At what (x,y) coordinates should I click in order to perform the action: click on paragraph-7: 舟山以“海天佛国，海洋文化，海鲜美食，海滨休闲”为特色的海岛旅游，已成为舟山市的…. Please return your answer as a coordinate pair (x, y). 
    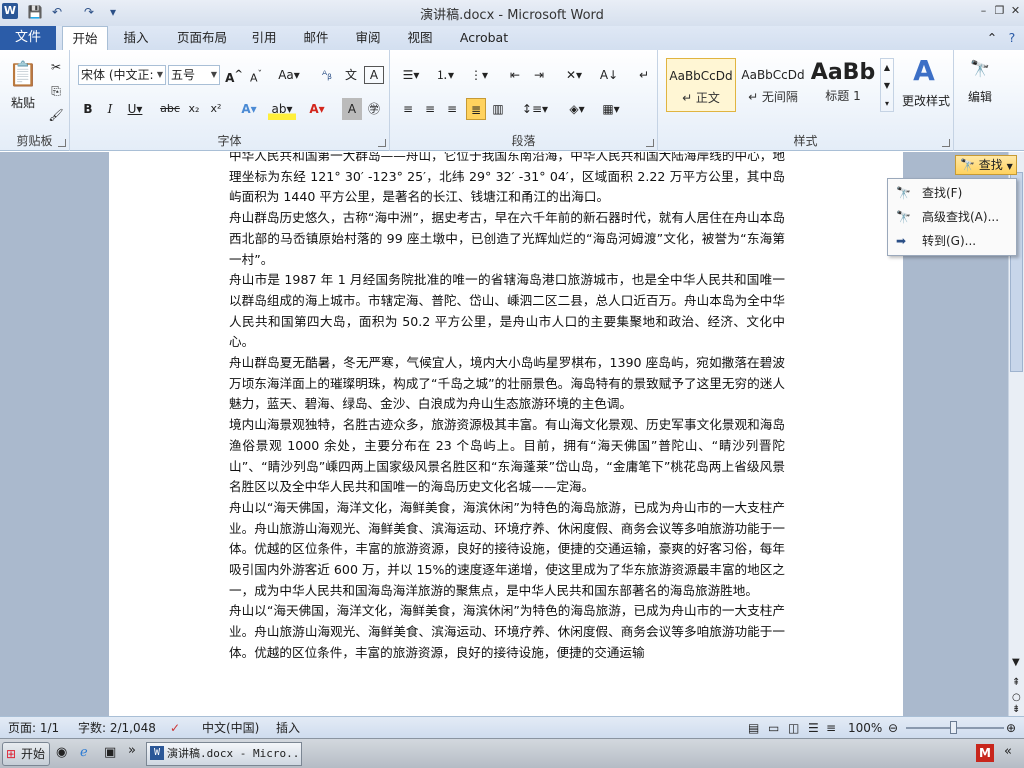
    Looking at the image, I should click on (507, 632).